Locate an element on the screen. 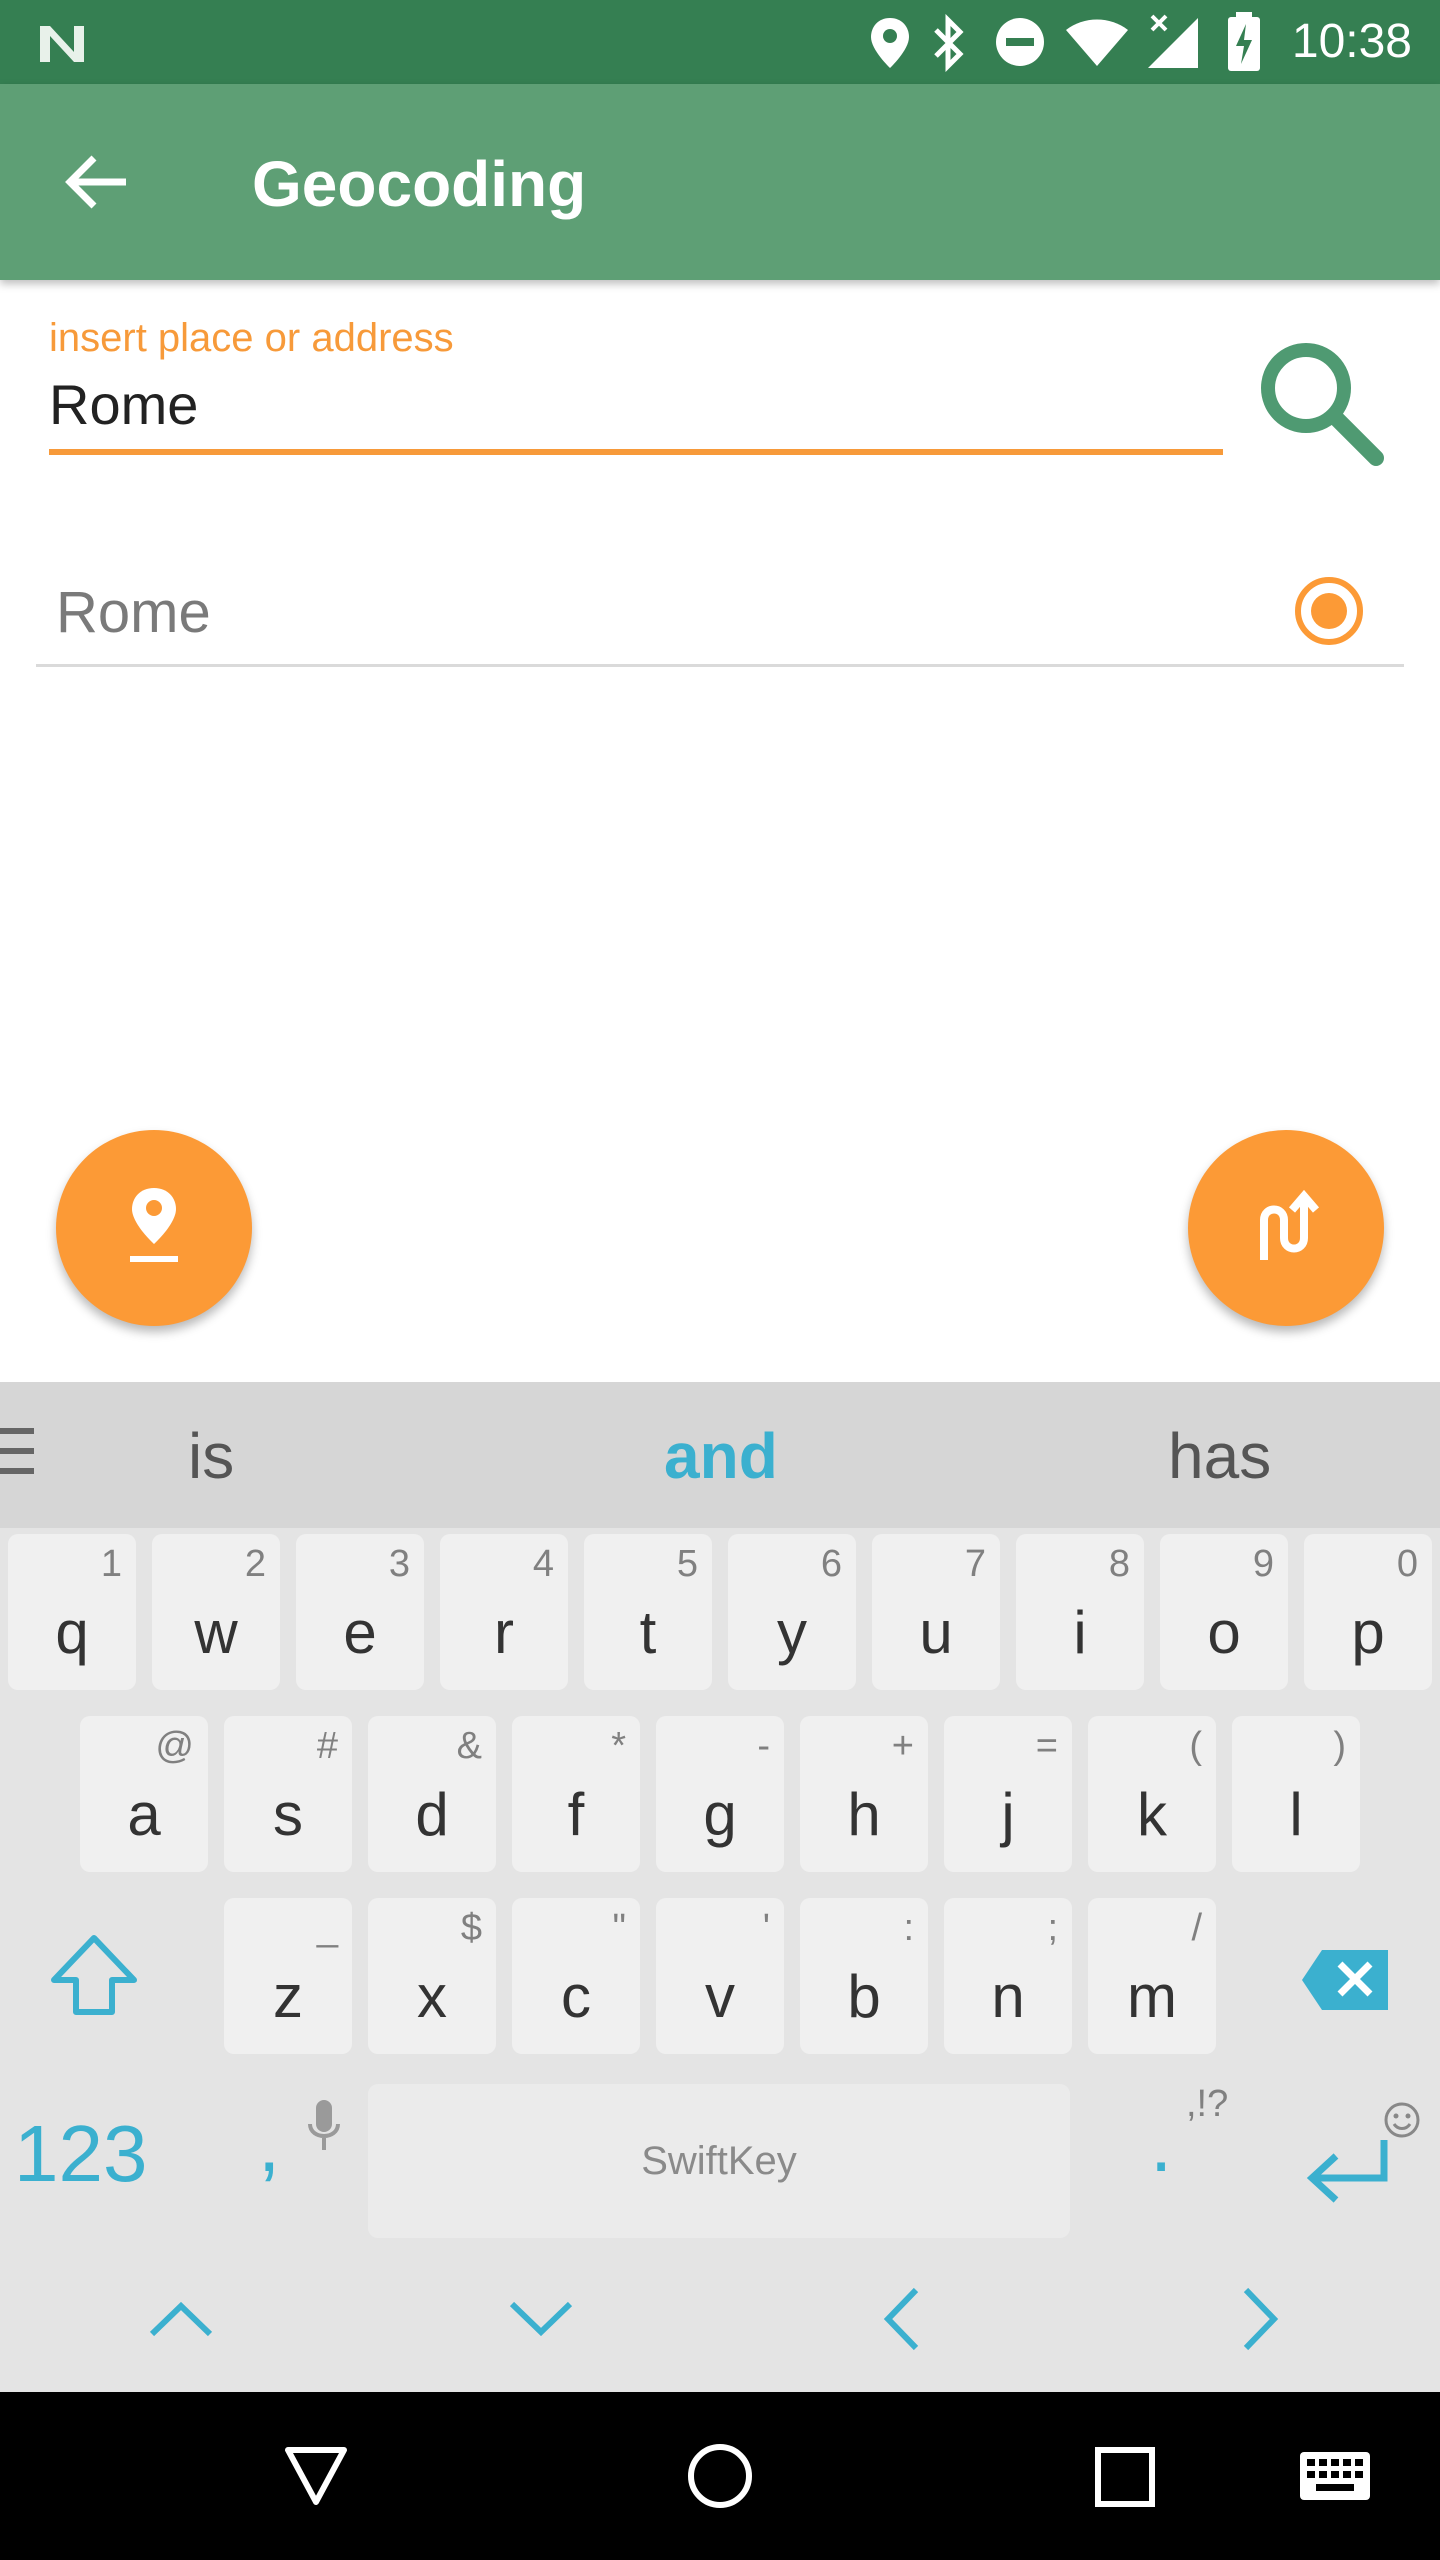 The width and height of the screenshot is (1440, 2560). key-hint-label: 6 is located at coordinates (831, 1564).